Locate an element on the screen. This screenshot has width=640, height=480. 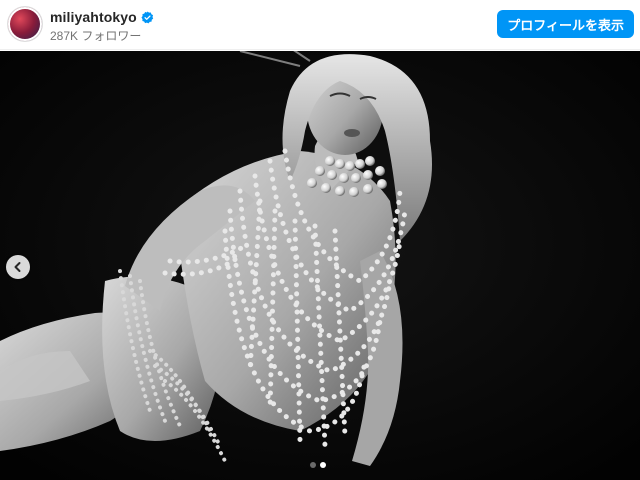
avatar is located at coordinates (25, 24).